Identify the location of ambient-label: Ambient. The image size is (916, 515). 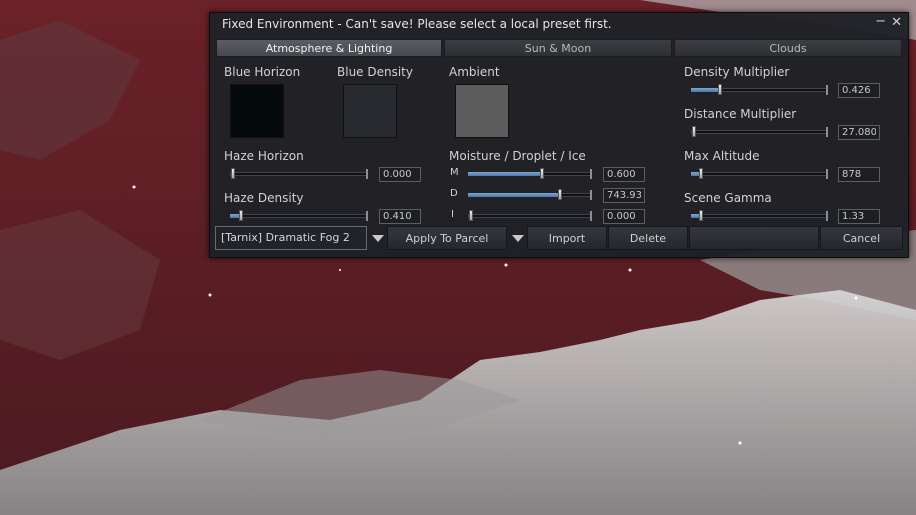
(474, 72).